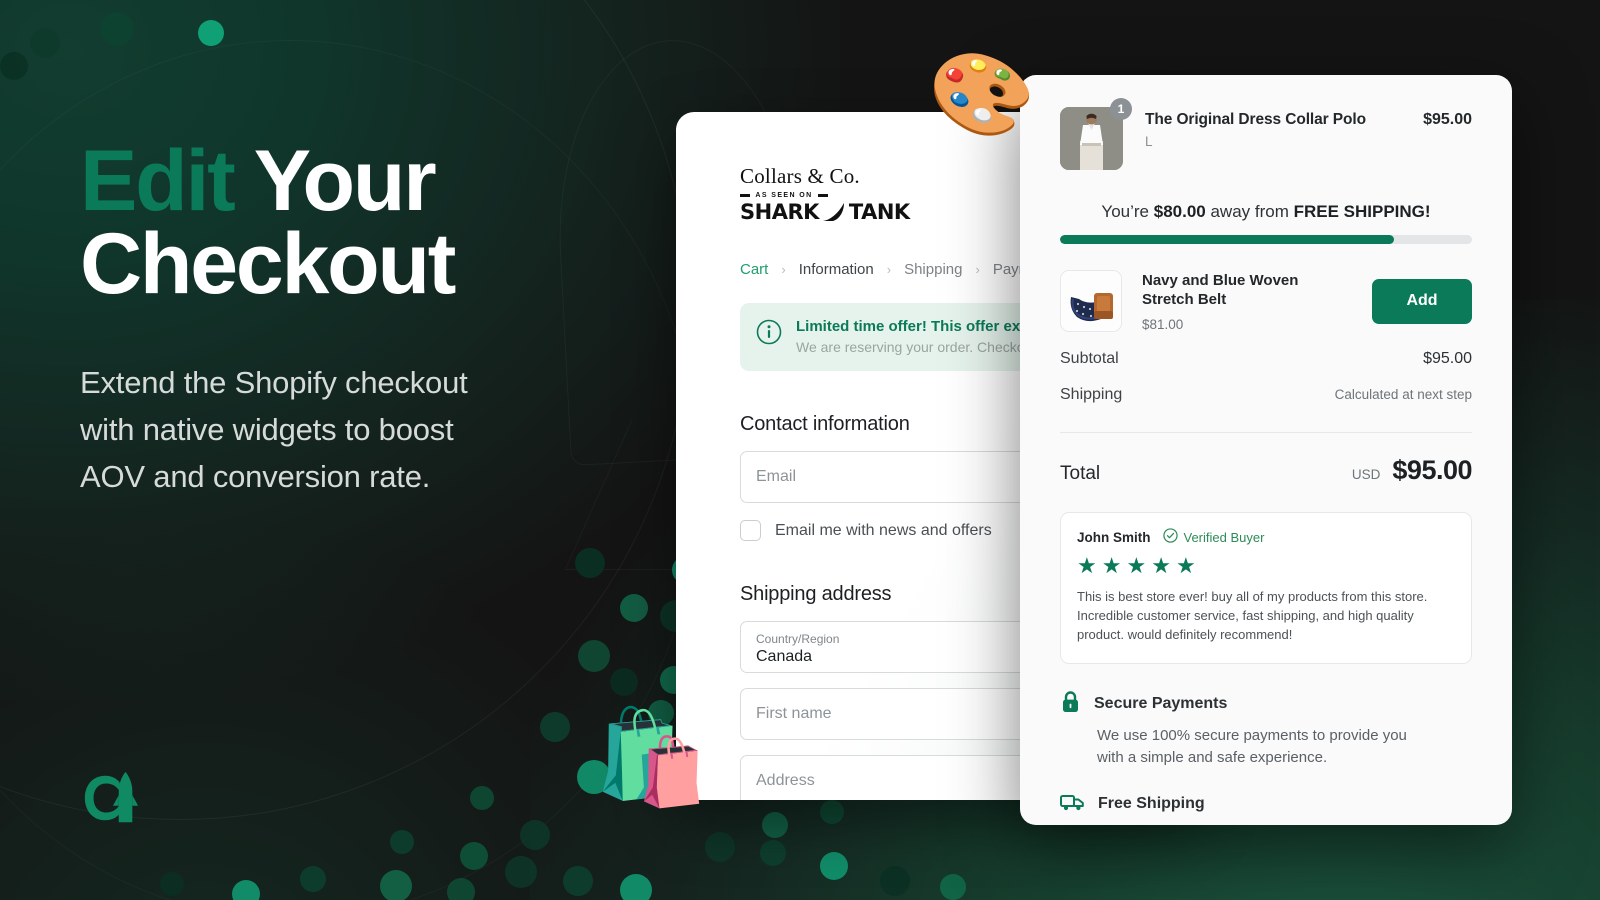 This screenshot has width=1600, height=900. I want to click on line-item-thumbnail-wrap: 1, so click(1096, 134).